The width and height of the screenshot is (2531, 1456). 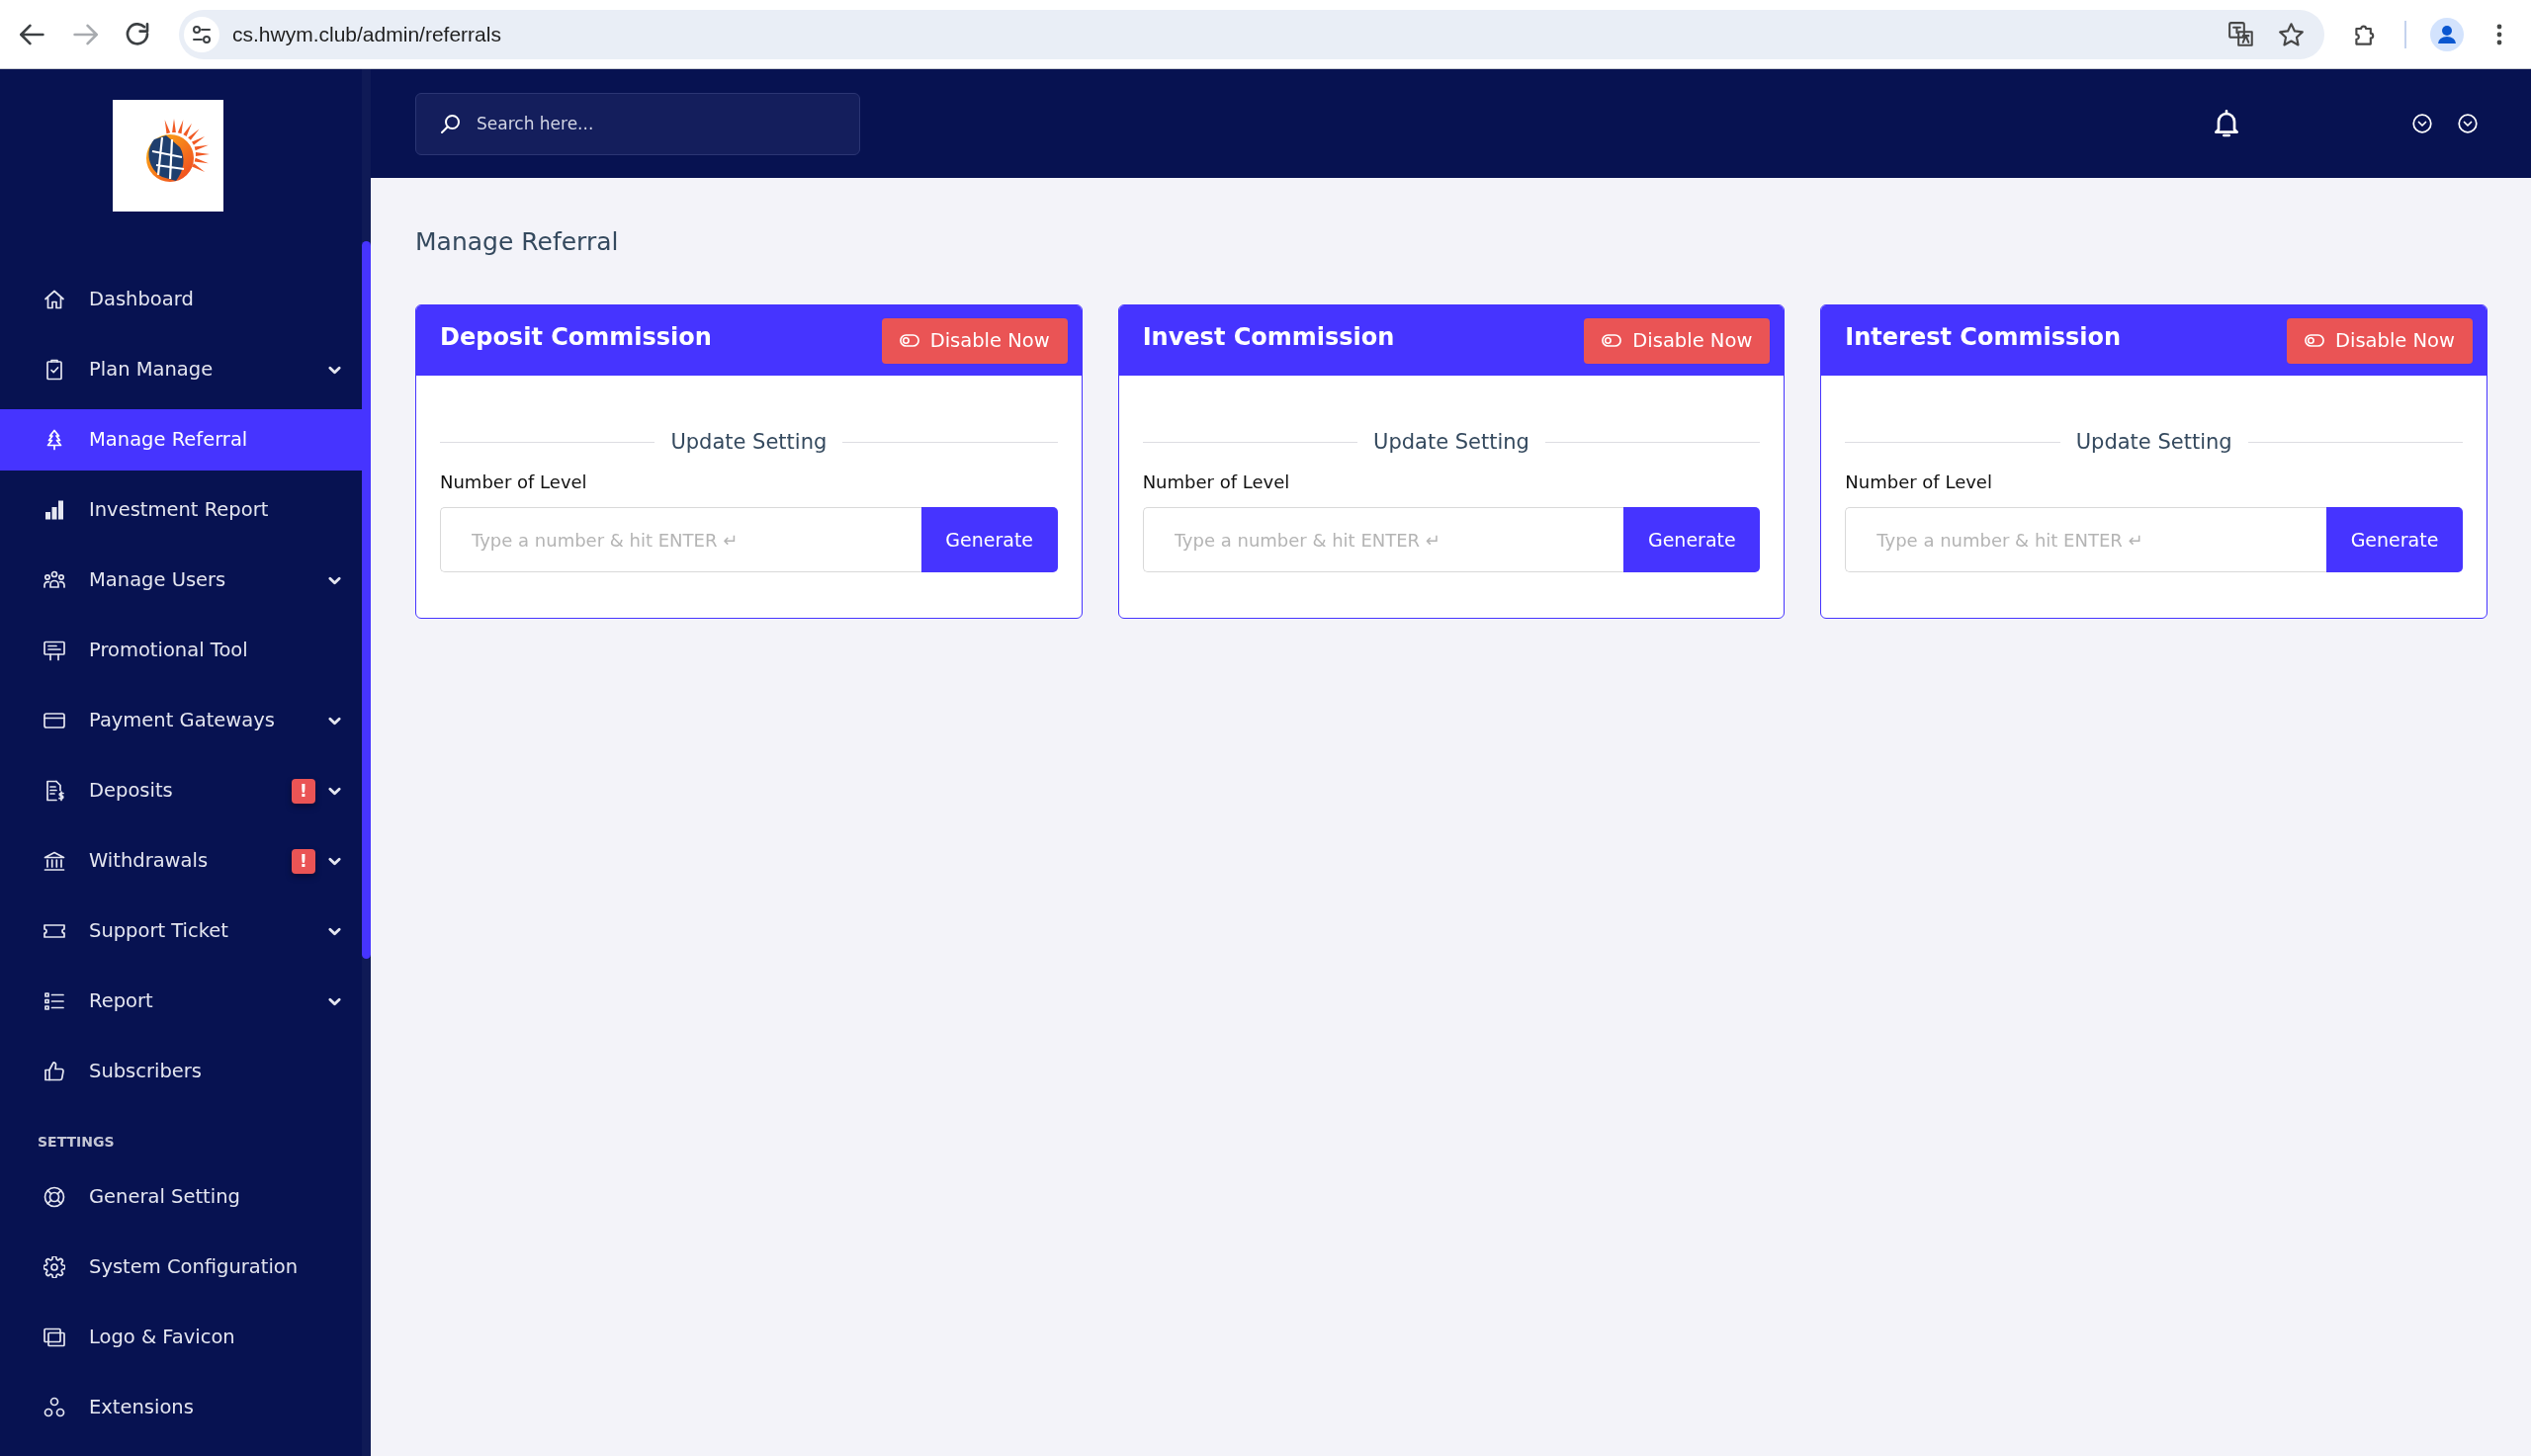 I want to click on bell-icon, so click(x=2226, y=123).